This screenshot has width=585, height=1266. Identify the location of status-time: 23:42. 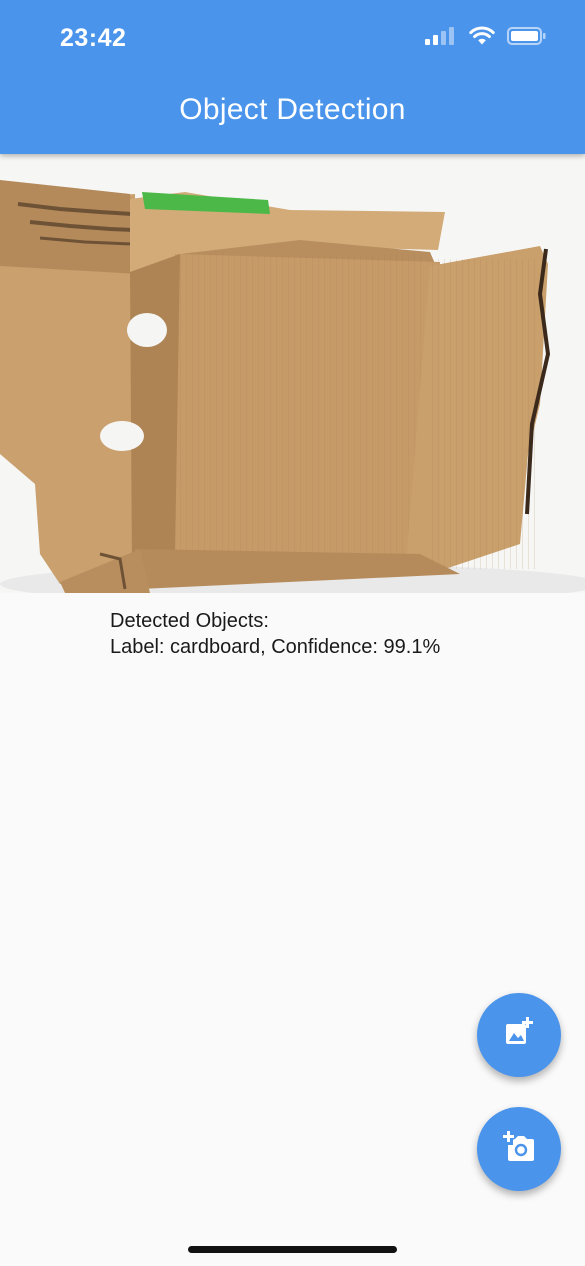
(93, 38).